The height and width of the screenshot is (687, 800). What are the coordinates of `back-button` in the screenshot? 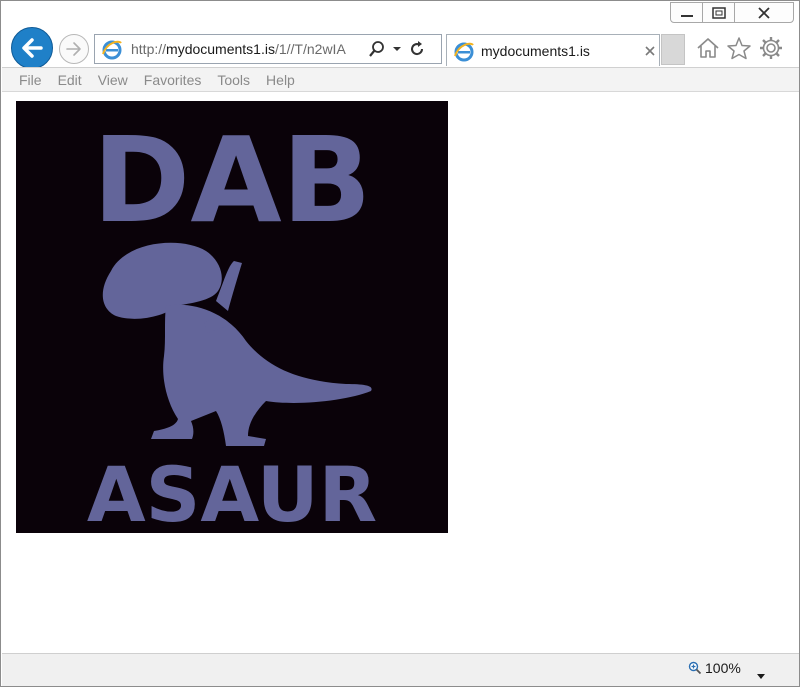 It's located at (32, 48).